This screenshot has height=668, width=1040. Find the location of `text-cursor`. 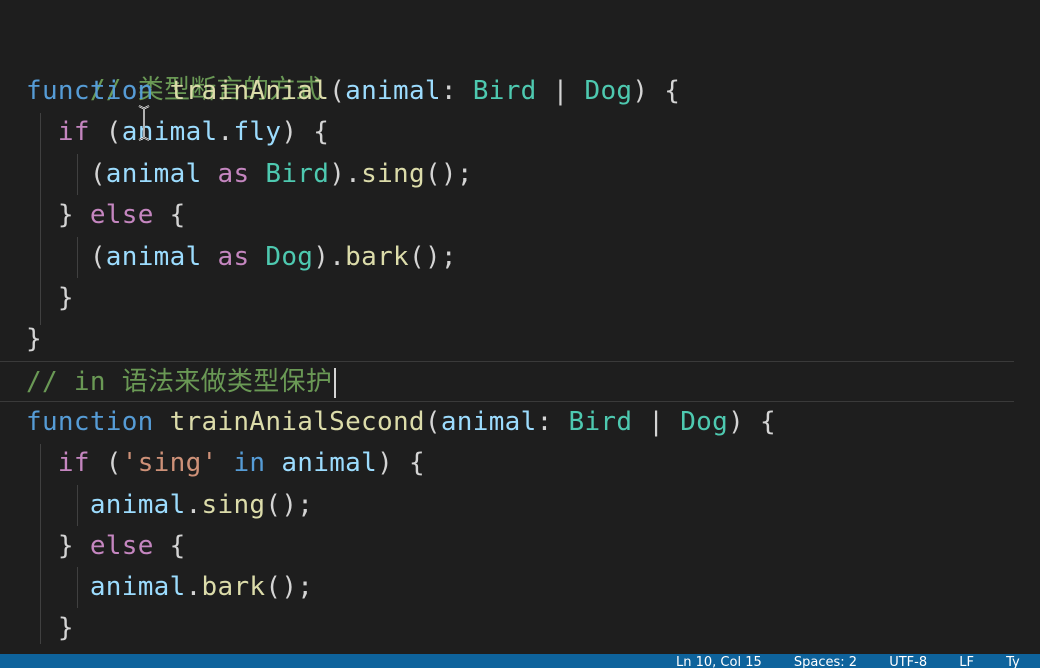

text-cursor is located at coordinates (335, 382).